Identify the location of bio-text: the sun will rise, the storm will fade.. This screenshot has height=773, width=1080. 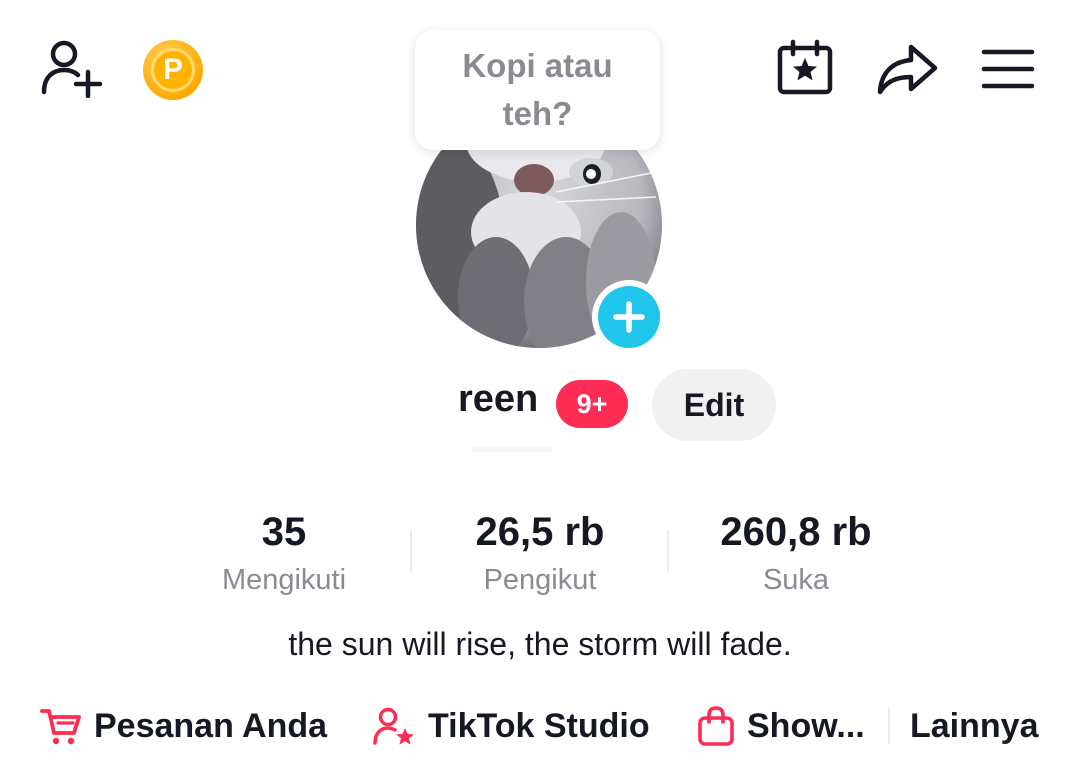
(540, 644).